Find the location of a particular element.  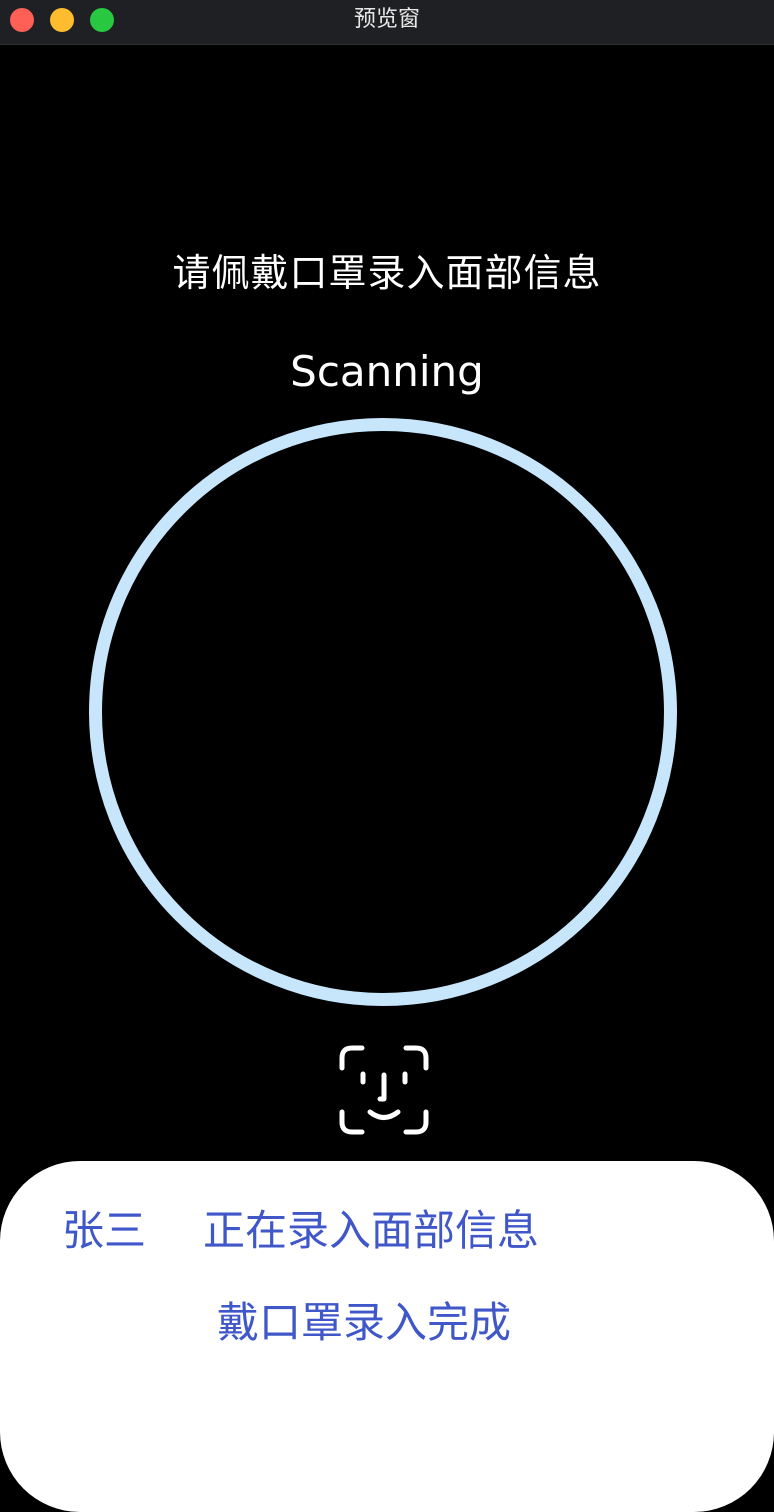

window-title: 预览窗 is located at coordinates (386, 19).